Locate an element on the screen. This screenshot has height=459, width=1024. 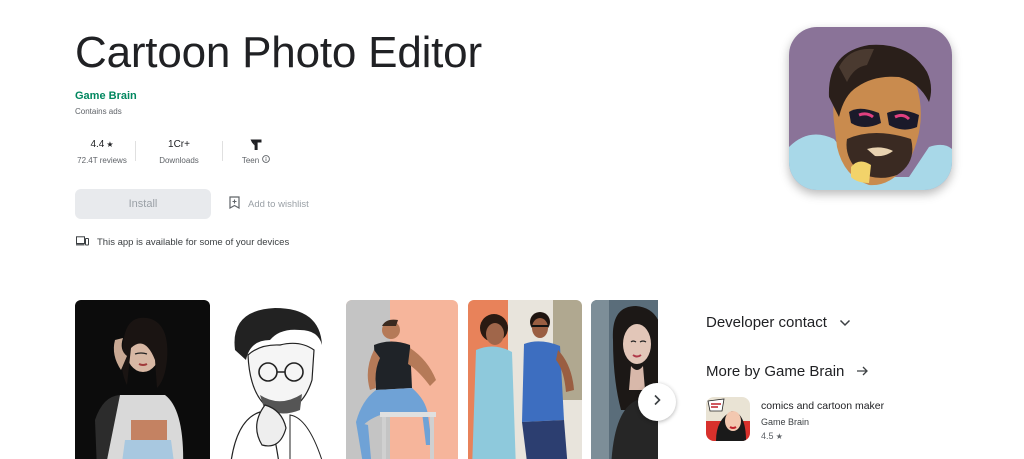
developer-contact-label: Developer contact is located at coordinates (766, 322).